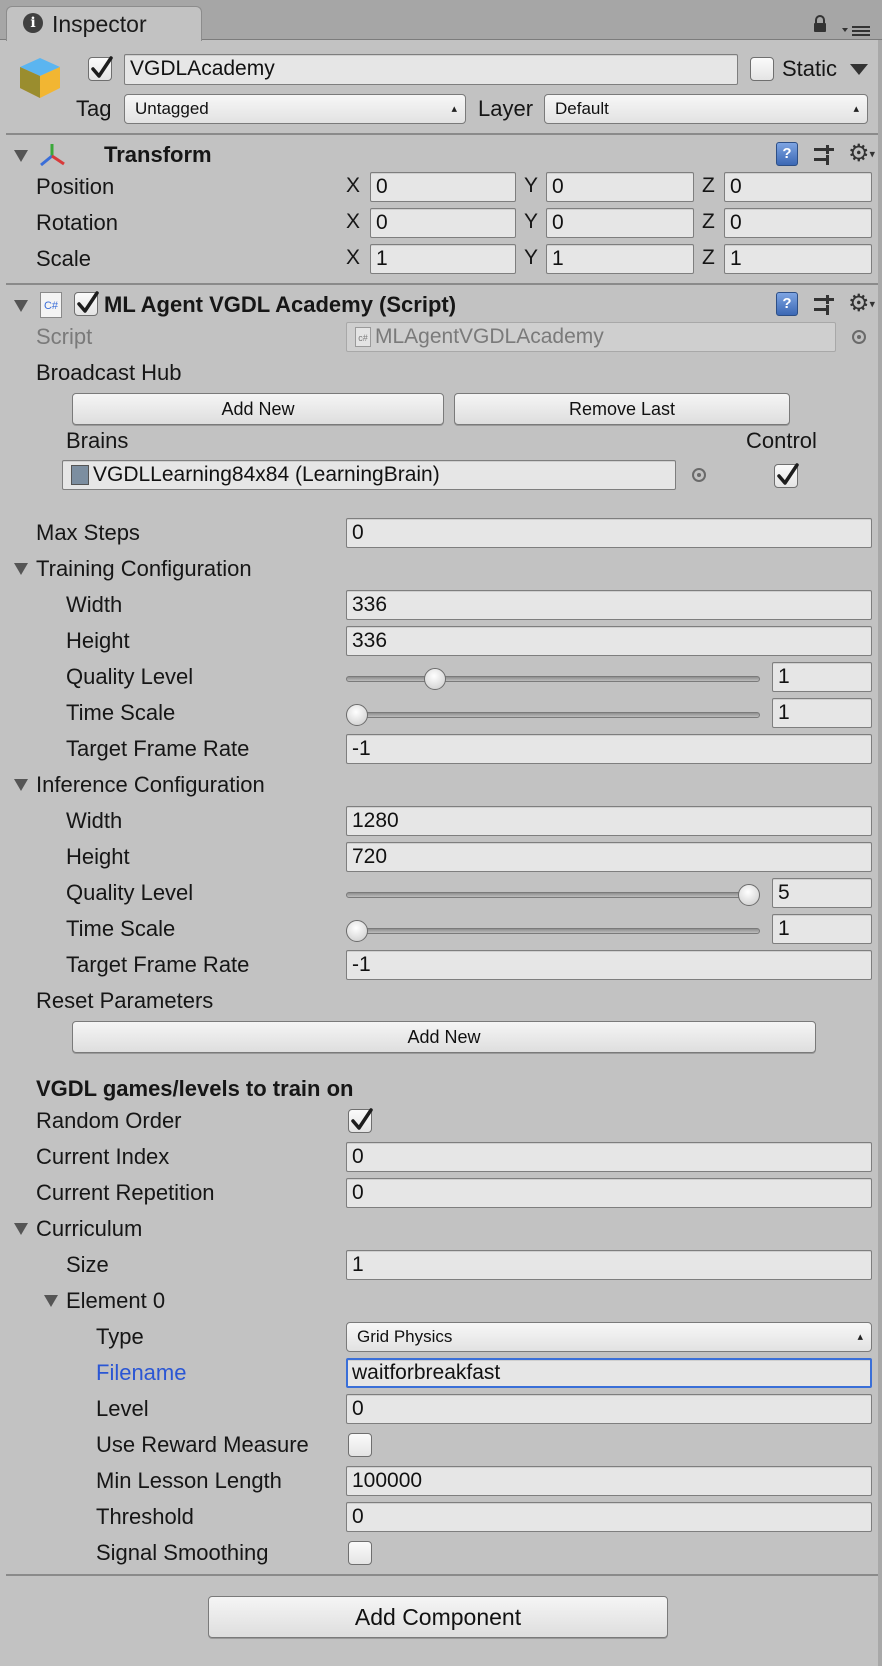 Image resolution: width=882 pixels, height=1666 pixels. I want to click on inference-height-label: Height, so click(98, 856).